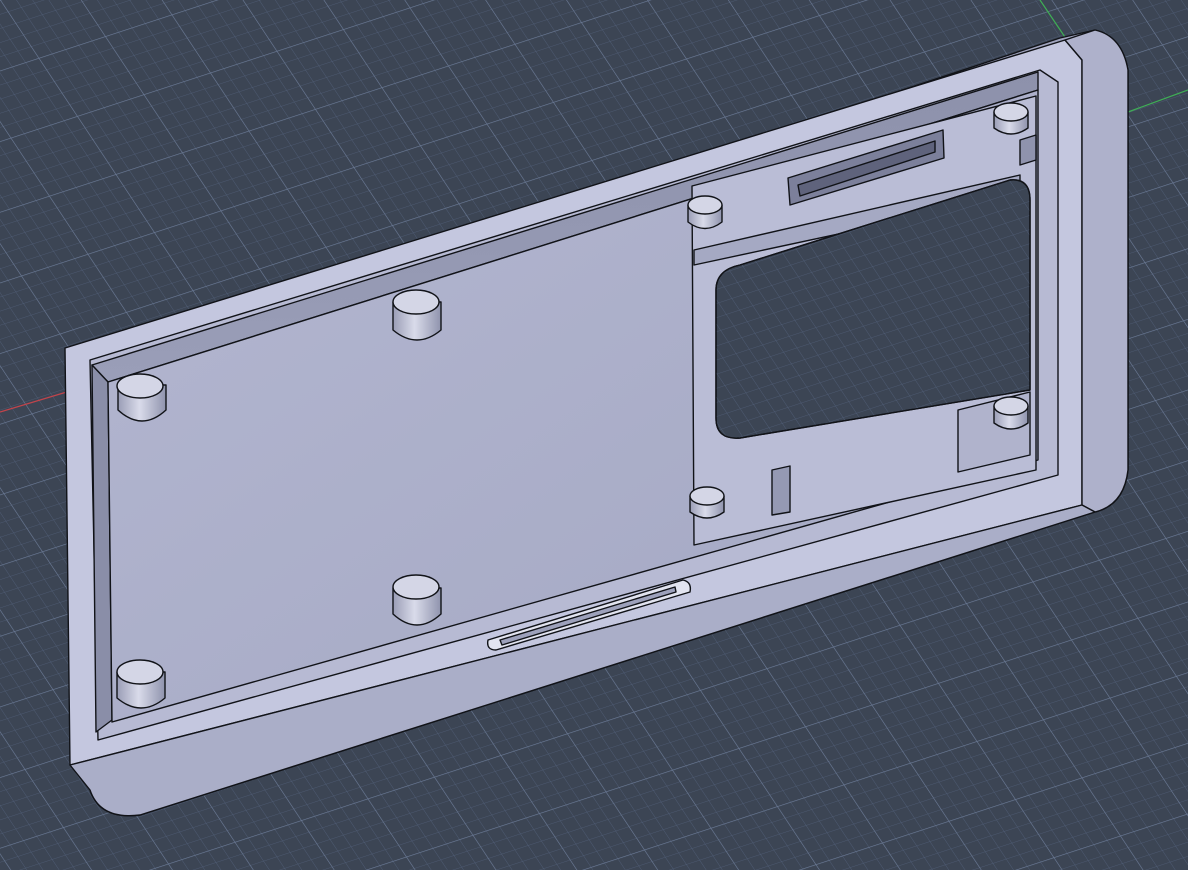 Image resolution: width=1188 pixels, height=870 pixels. I want to click on lower-divider, so click(781, 490).